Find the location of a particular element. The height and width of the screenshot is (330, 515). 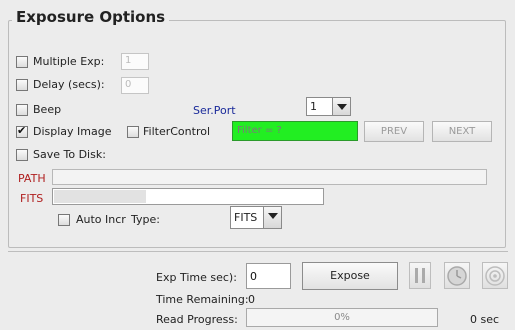

ser-port-value: 1 is located at coordinates (313, 106).